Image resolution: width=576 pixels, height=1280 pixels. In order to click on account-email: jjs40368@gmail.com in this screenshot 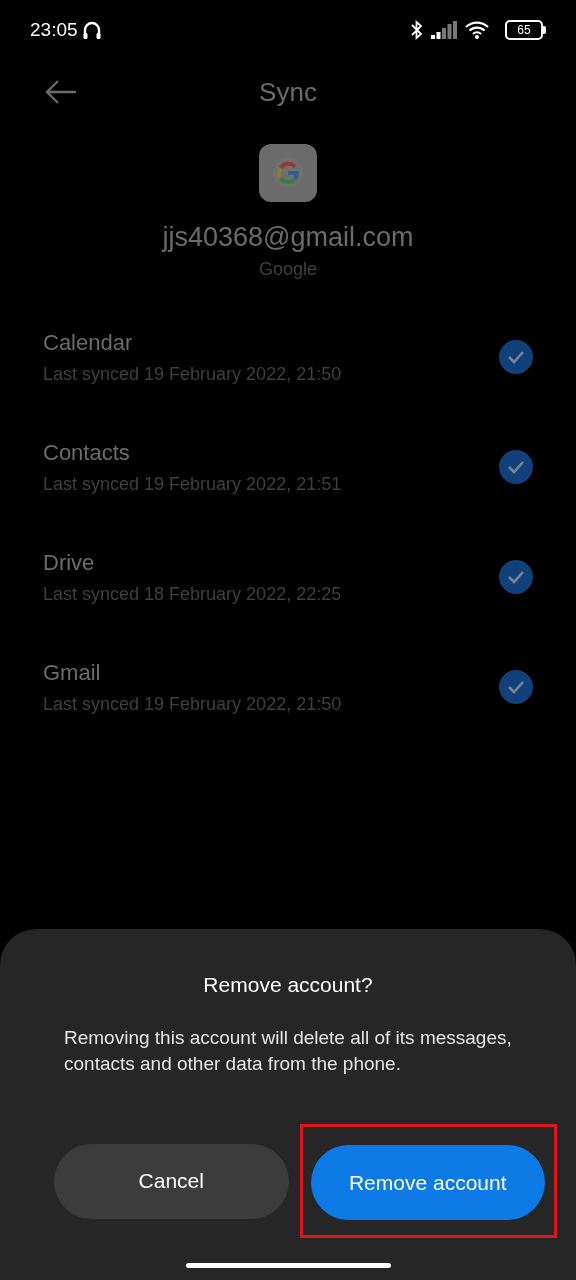, I will do `click(288, 237)`.